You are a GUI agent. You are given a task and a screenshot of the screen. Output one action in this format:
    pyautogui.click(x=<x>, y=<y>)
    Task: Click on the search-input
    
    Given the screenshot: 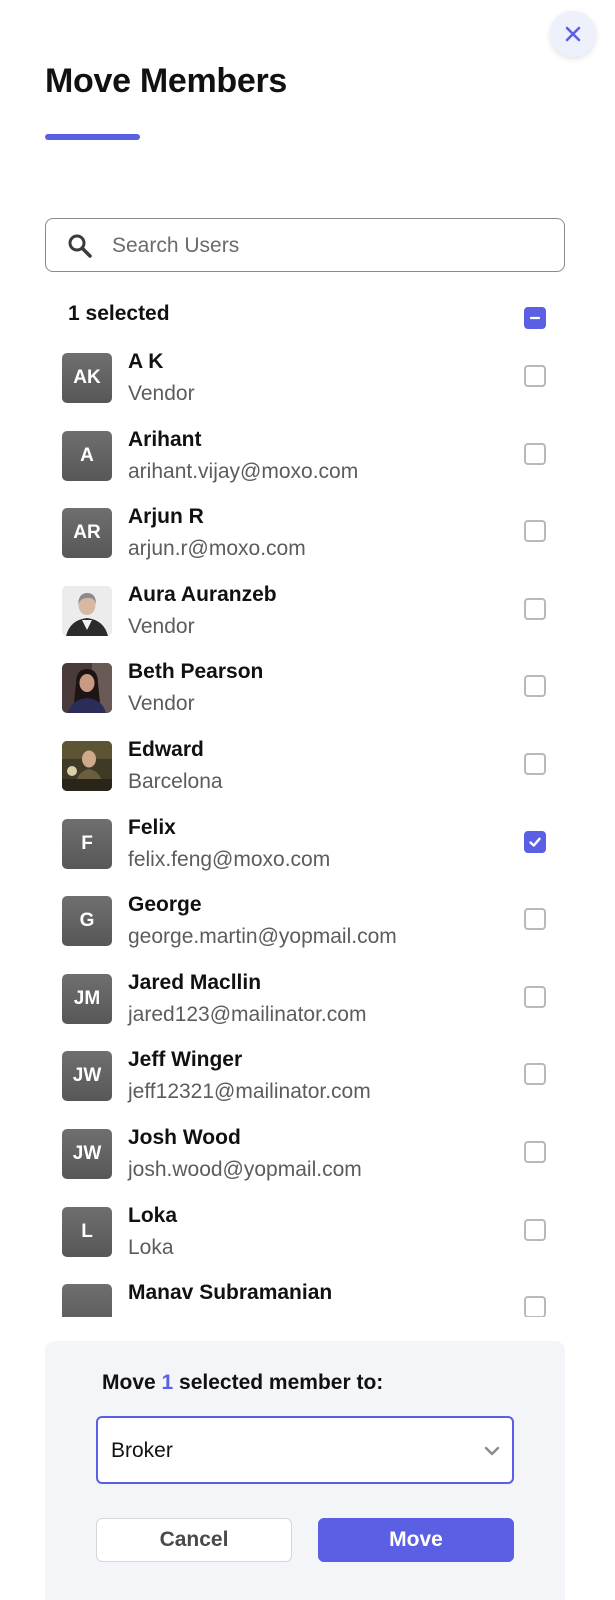 What is the action you would take?
    pyautogui.click(x=332, y=246)
    